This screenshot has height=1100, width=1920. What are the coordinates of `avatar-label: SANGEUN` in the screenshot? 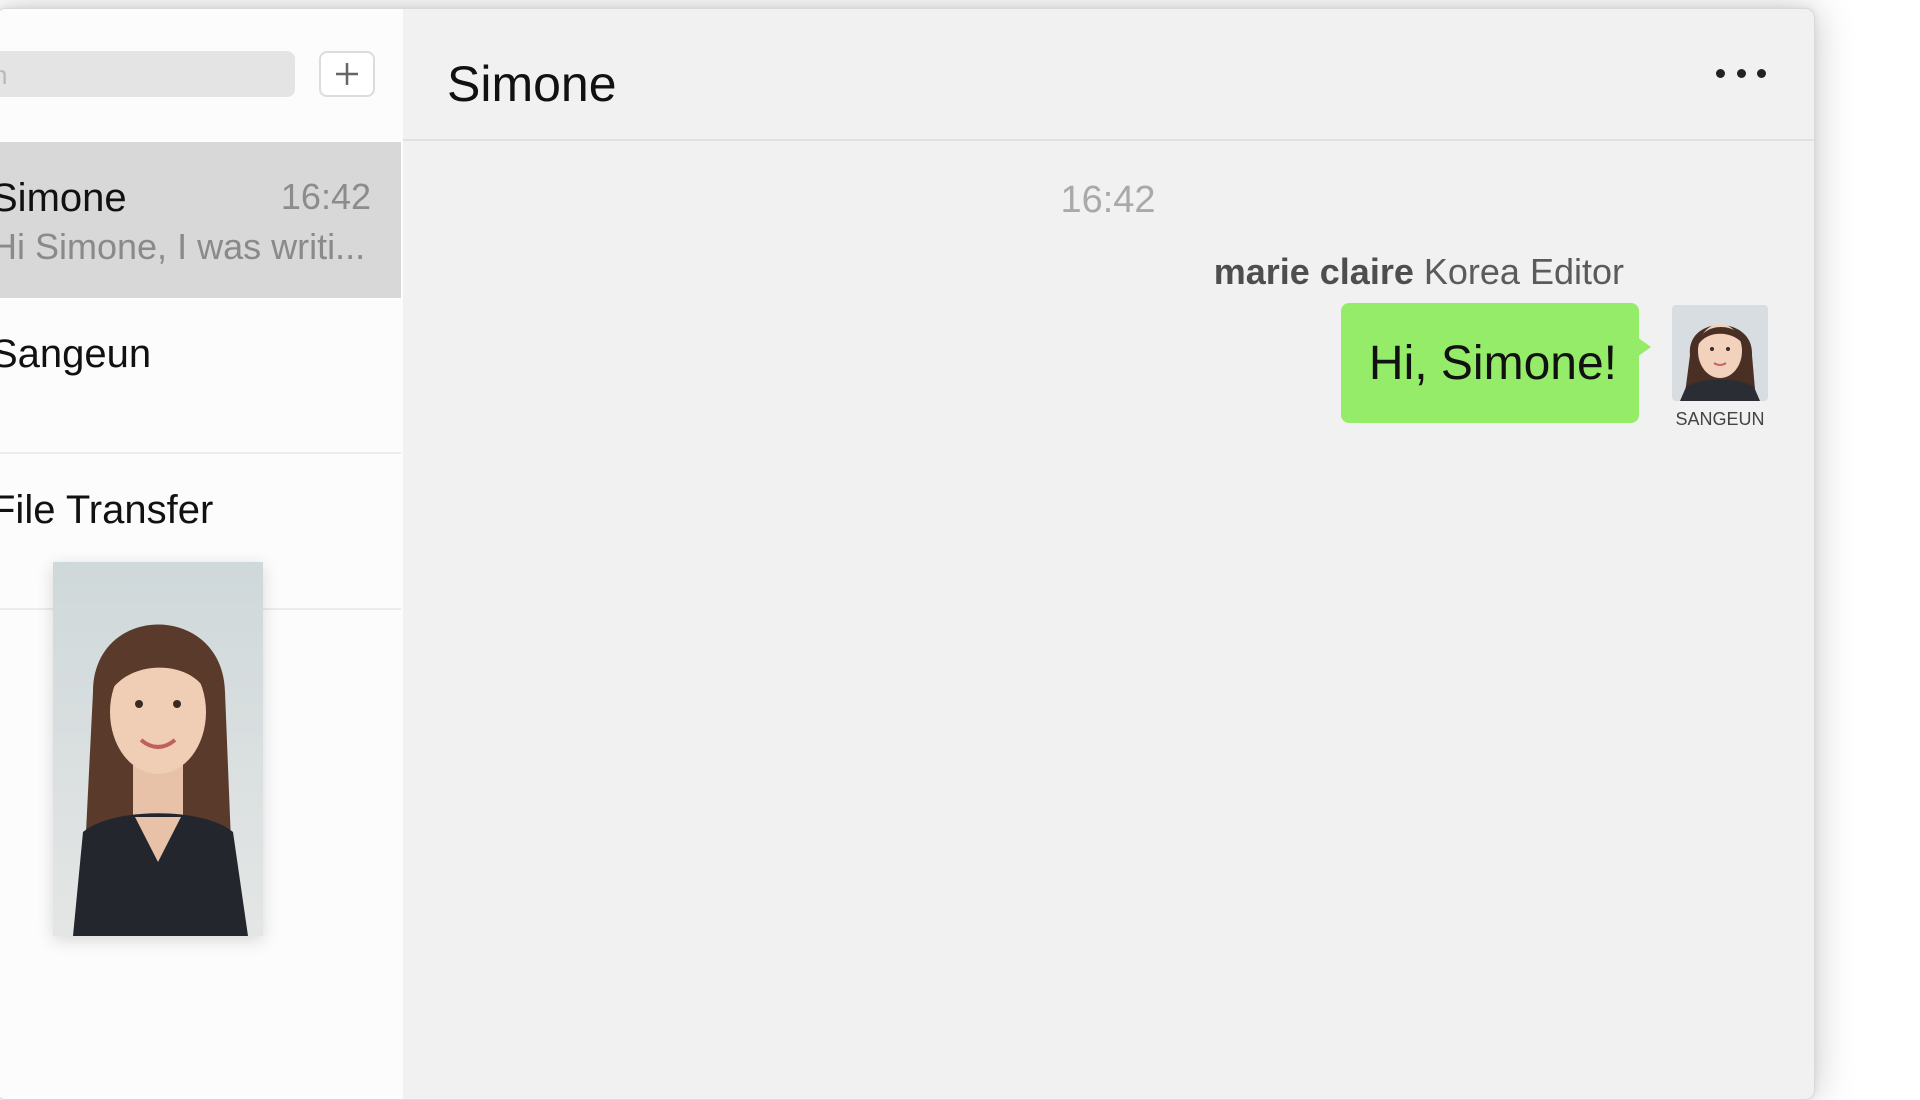 It's located at (1720, 419).